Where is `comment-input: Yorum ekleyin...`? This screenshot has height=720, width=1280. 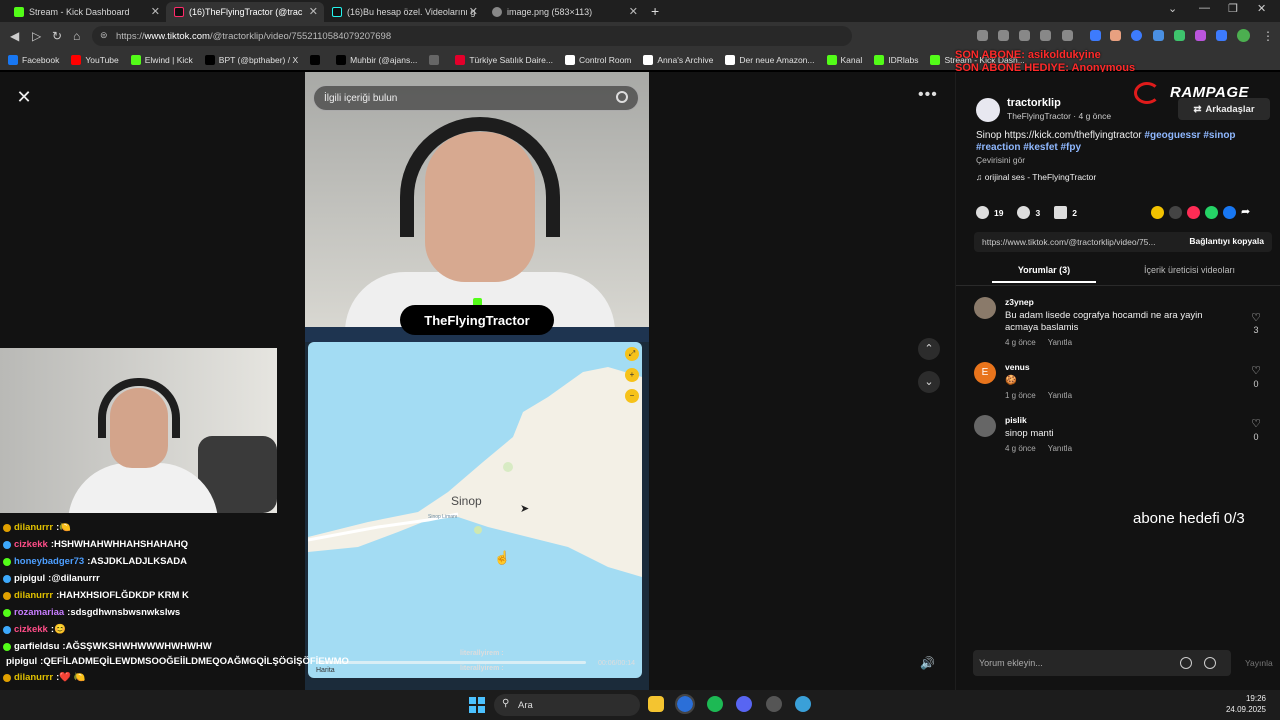 comment-input: Yorum ekleyin... is located at coordinates (1102, 663).